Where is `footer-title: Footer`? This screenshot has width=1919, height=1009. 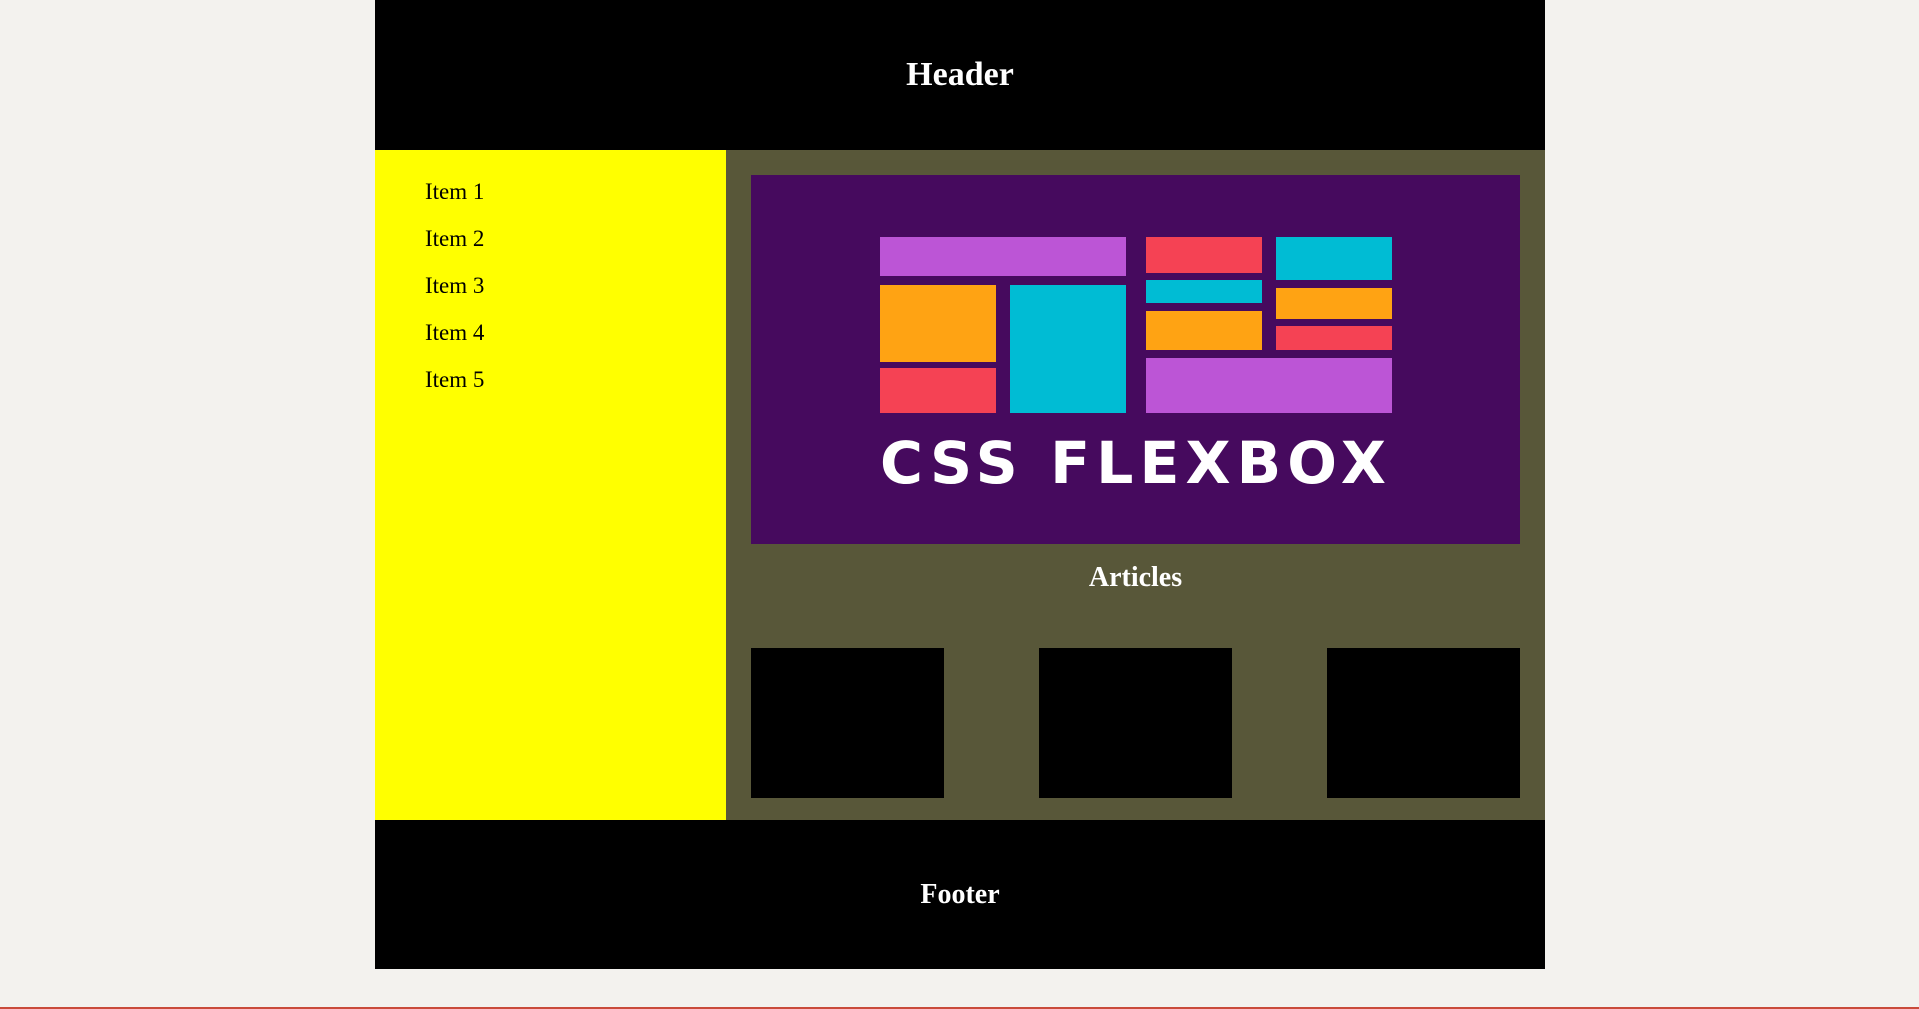
footer-title: Footer is located at coordinates (960, 894).